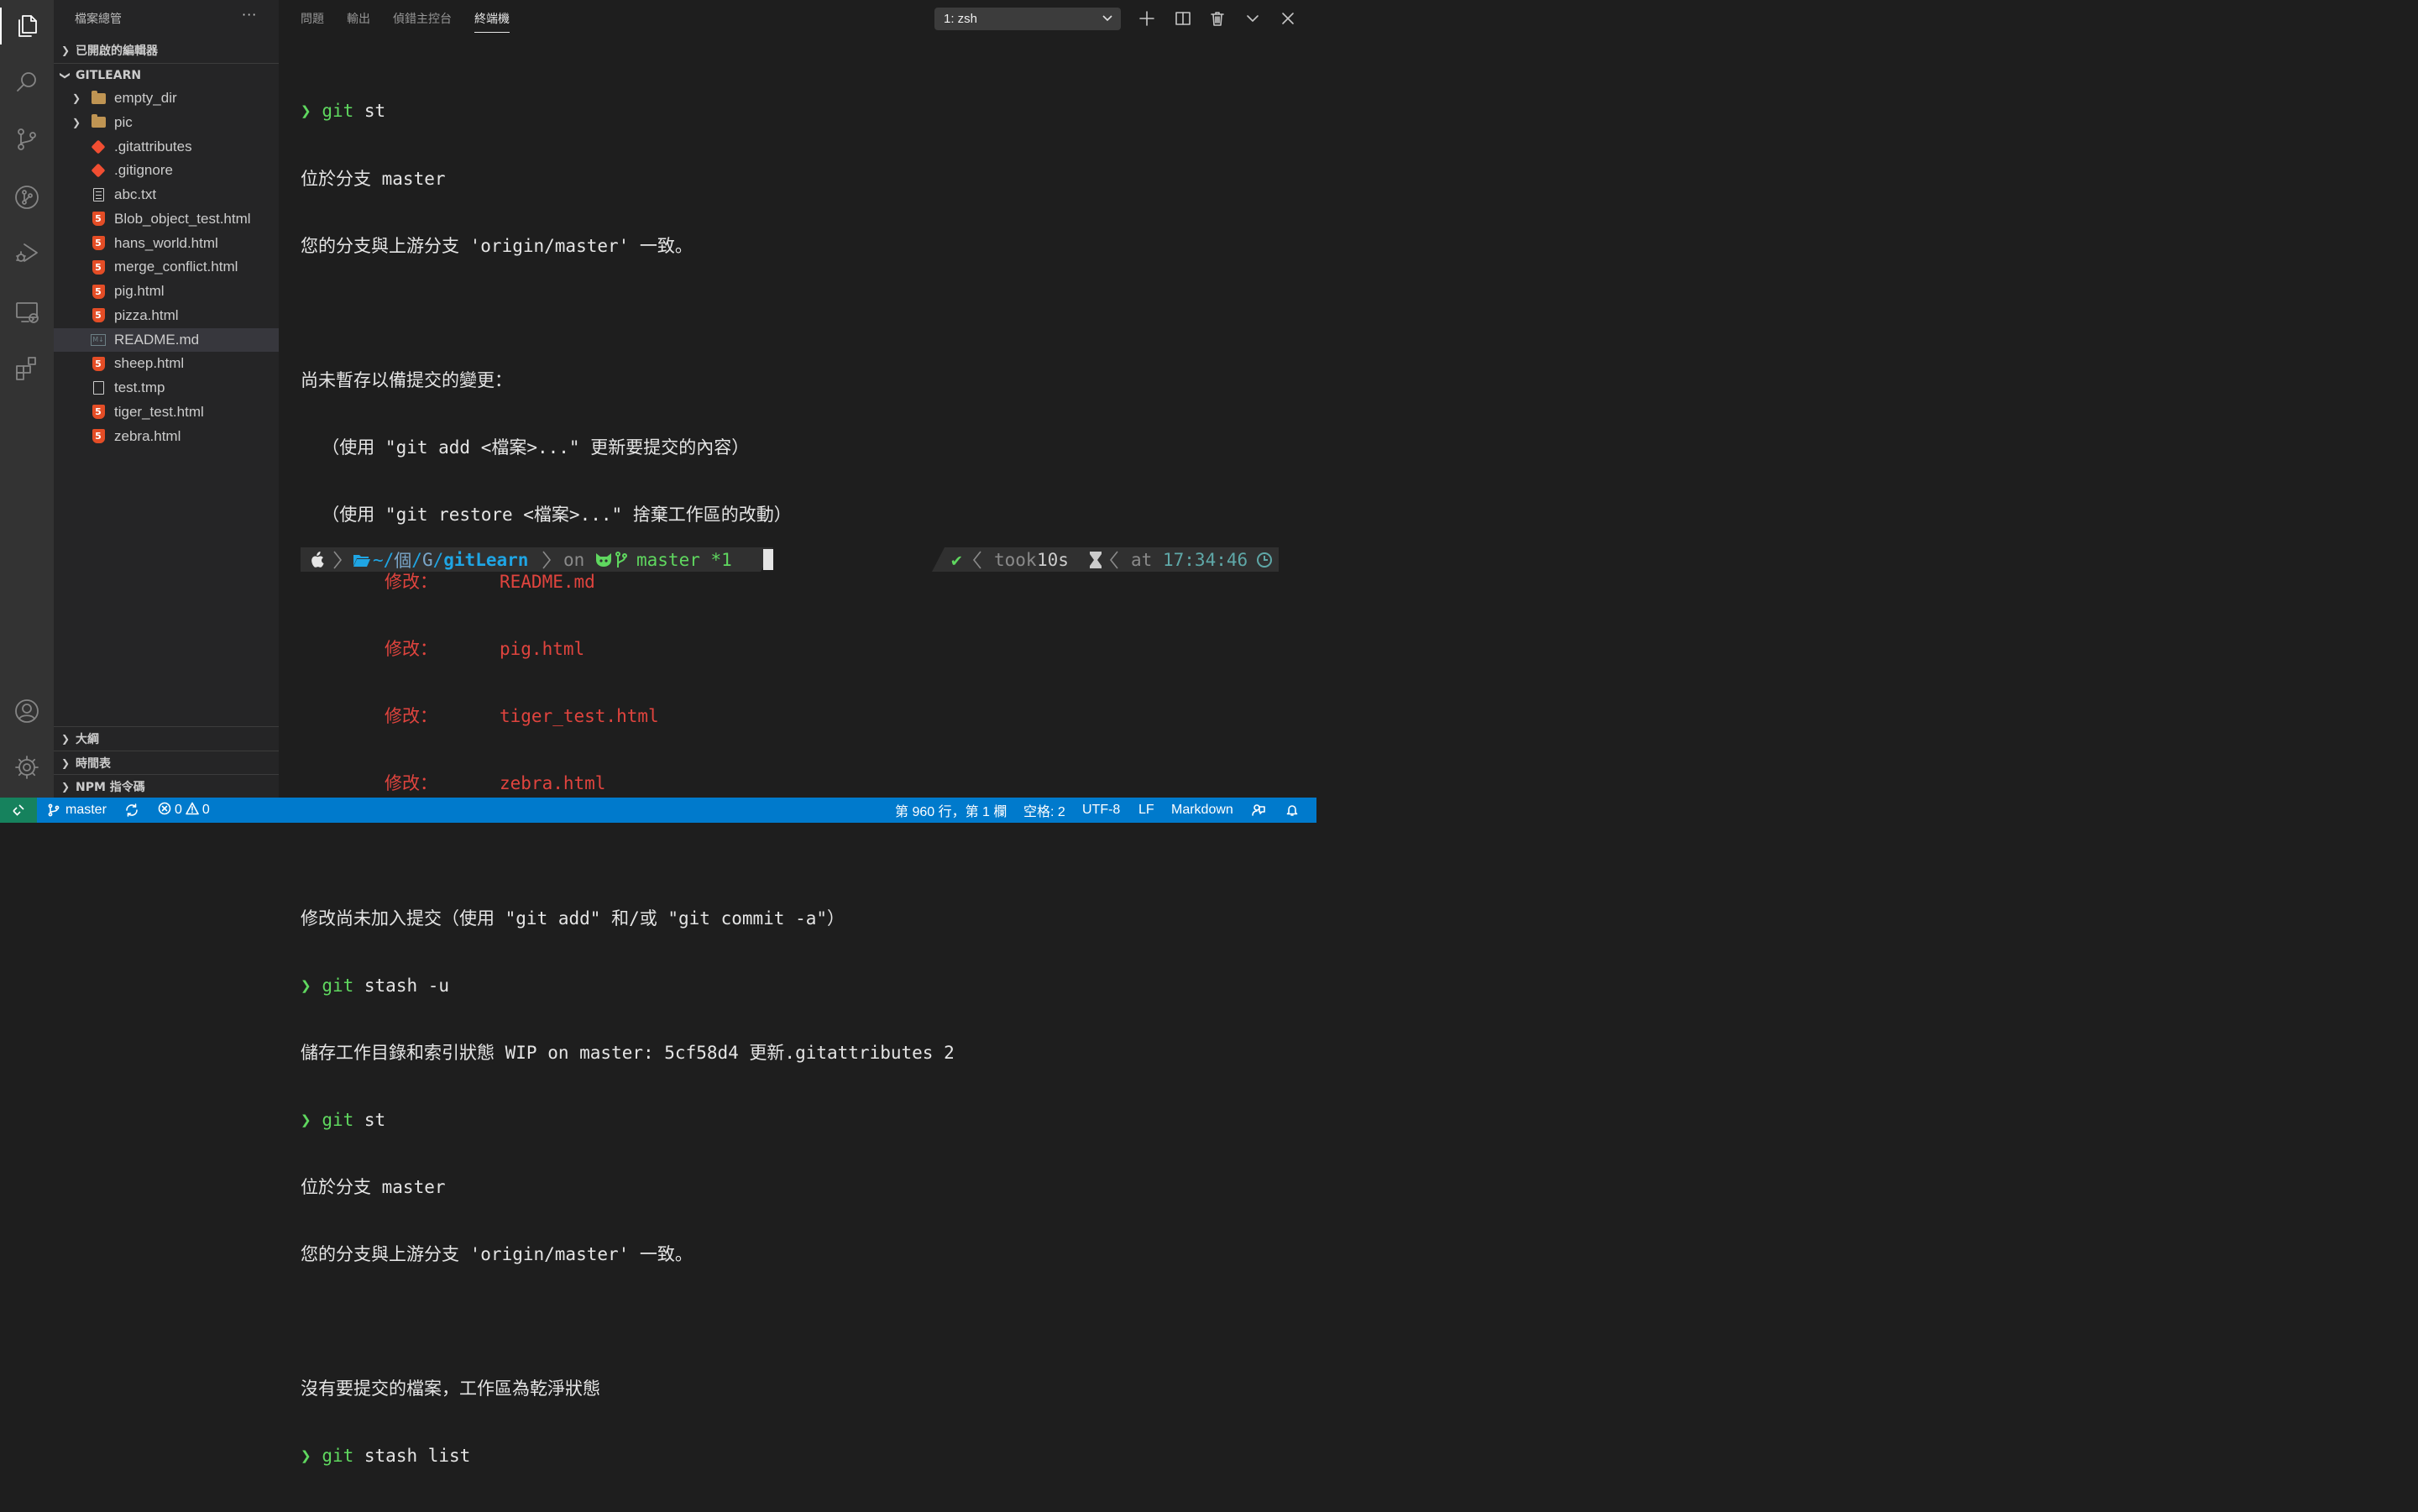 This screenshot has width=2418, height=1512. I want to click on file-tree-item: test.tmp, so click(166, 388).